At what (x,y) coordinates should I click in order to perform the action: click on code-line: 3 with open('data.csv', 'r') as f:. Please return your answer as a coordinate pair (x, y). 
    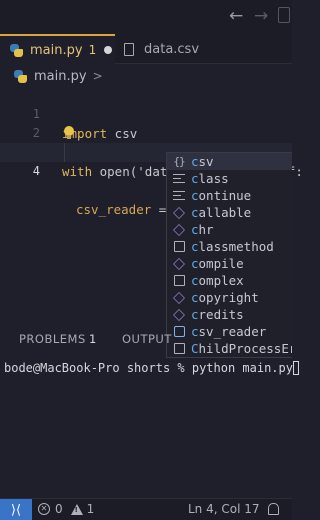
    Looking at the image, I should click on (151, 151).